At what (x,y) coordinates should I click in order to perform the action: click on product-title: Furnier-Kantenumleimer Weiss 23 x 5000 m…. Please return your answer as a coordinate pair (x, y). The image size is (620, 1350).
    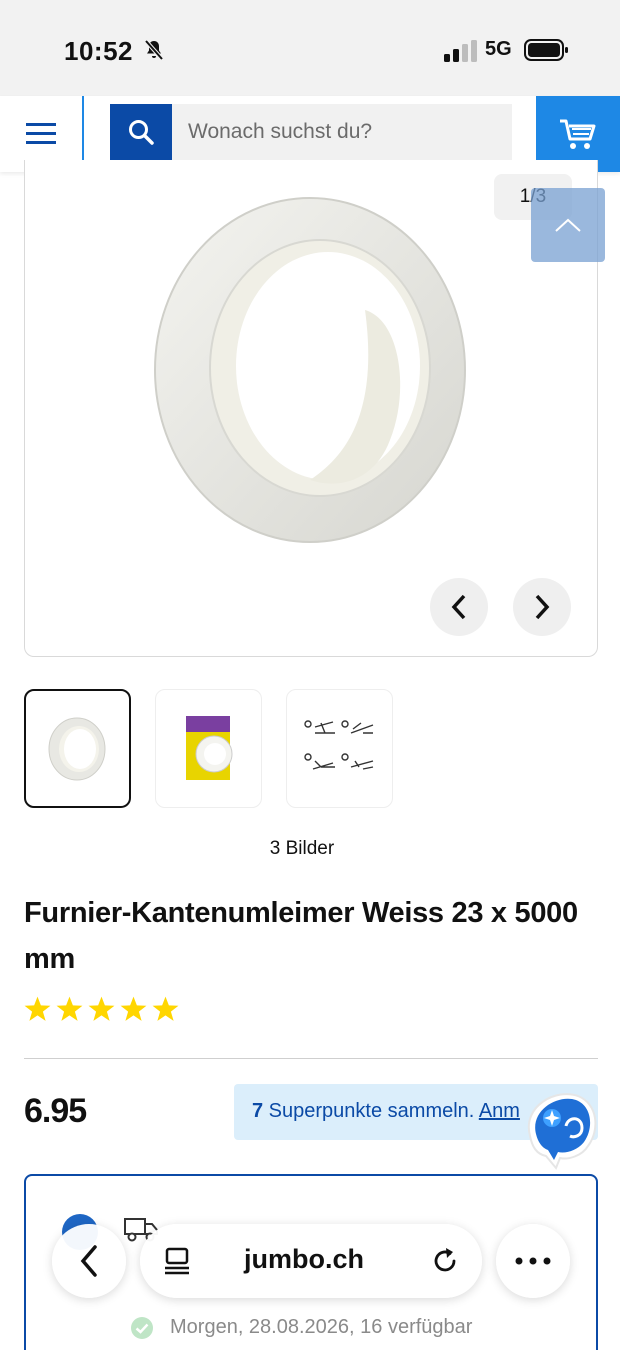
    Looking at the image, I should click on (301, 936).